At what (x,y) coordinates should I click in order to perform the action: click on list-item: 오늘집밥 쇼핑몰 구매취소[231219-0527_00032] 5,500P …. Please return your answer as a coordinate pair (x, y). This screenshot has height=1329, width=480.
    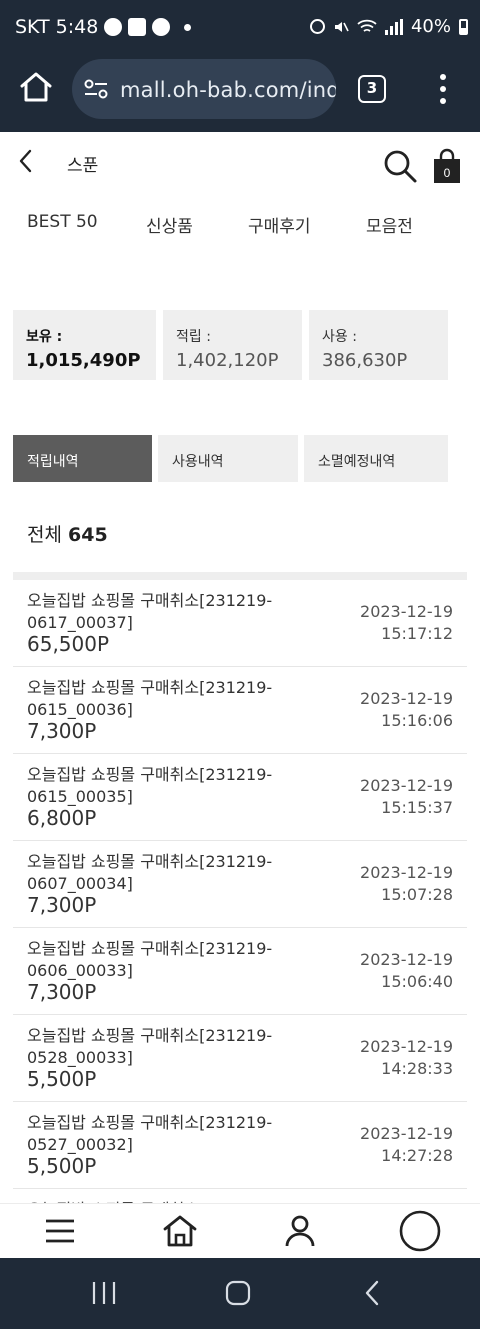
    Looking at the image, I should click on (240, 1145).